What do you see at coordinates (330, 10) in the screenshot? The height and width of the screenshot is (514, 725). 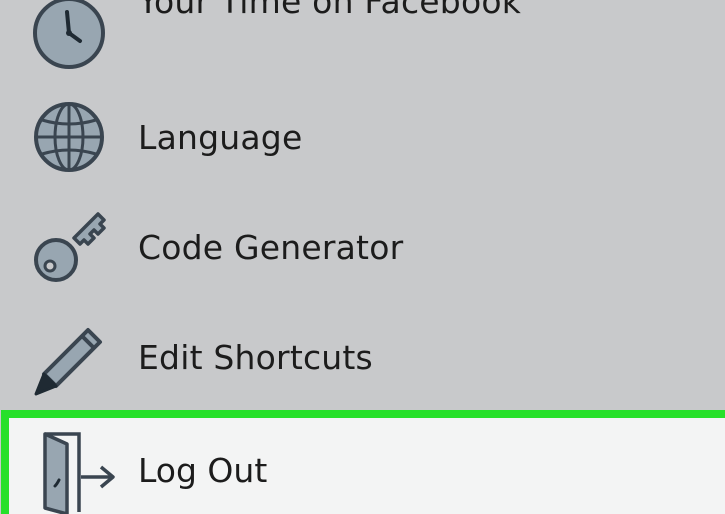 I see `menu-item-label: Your Time on Facebook` at bounding box center [330, 10].